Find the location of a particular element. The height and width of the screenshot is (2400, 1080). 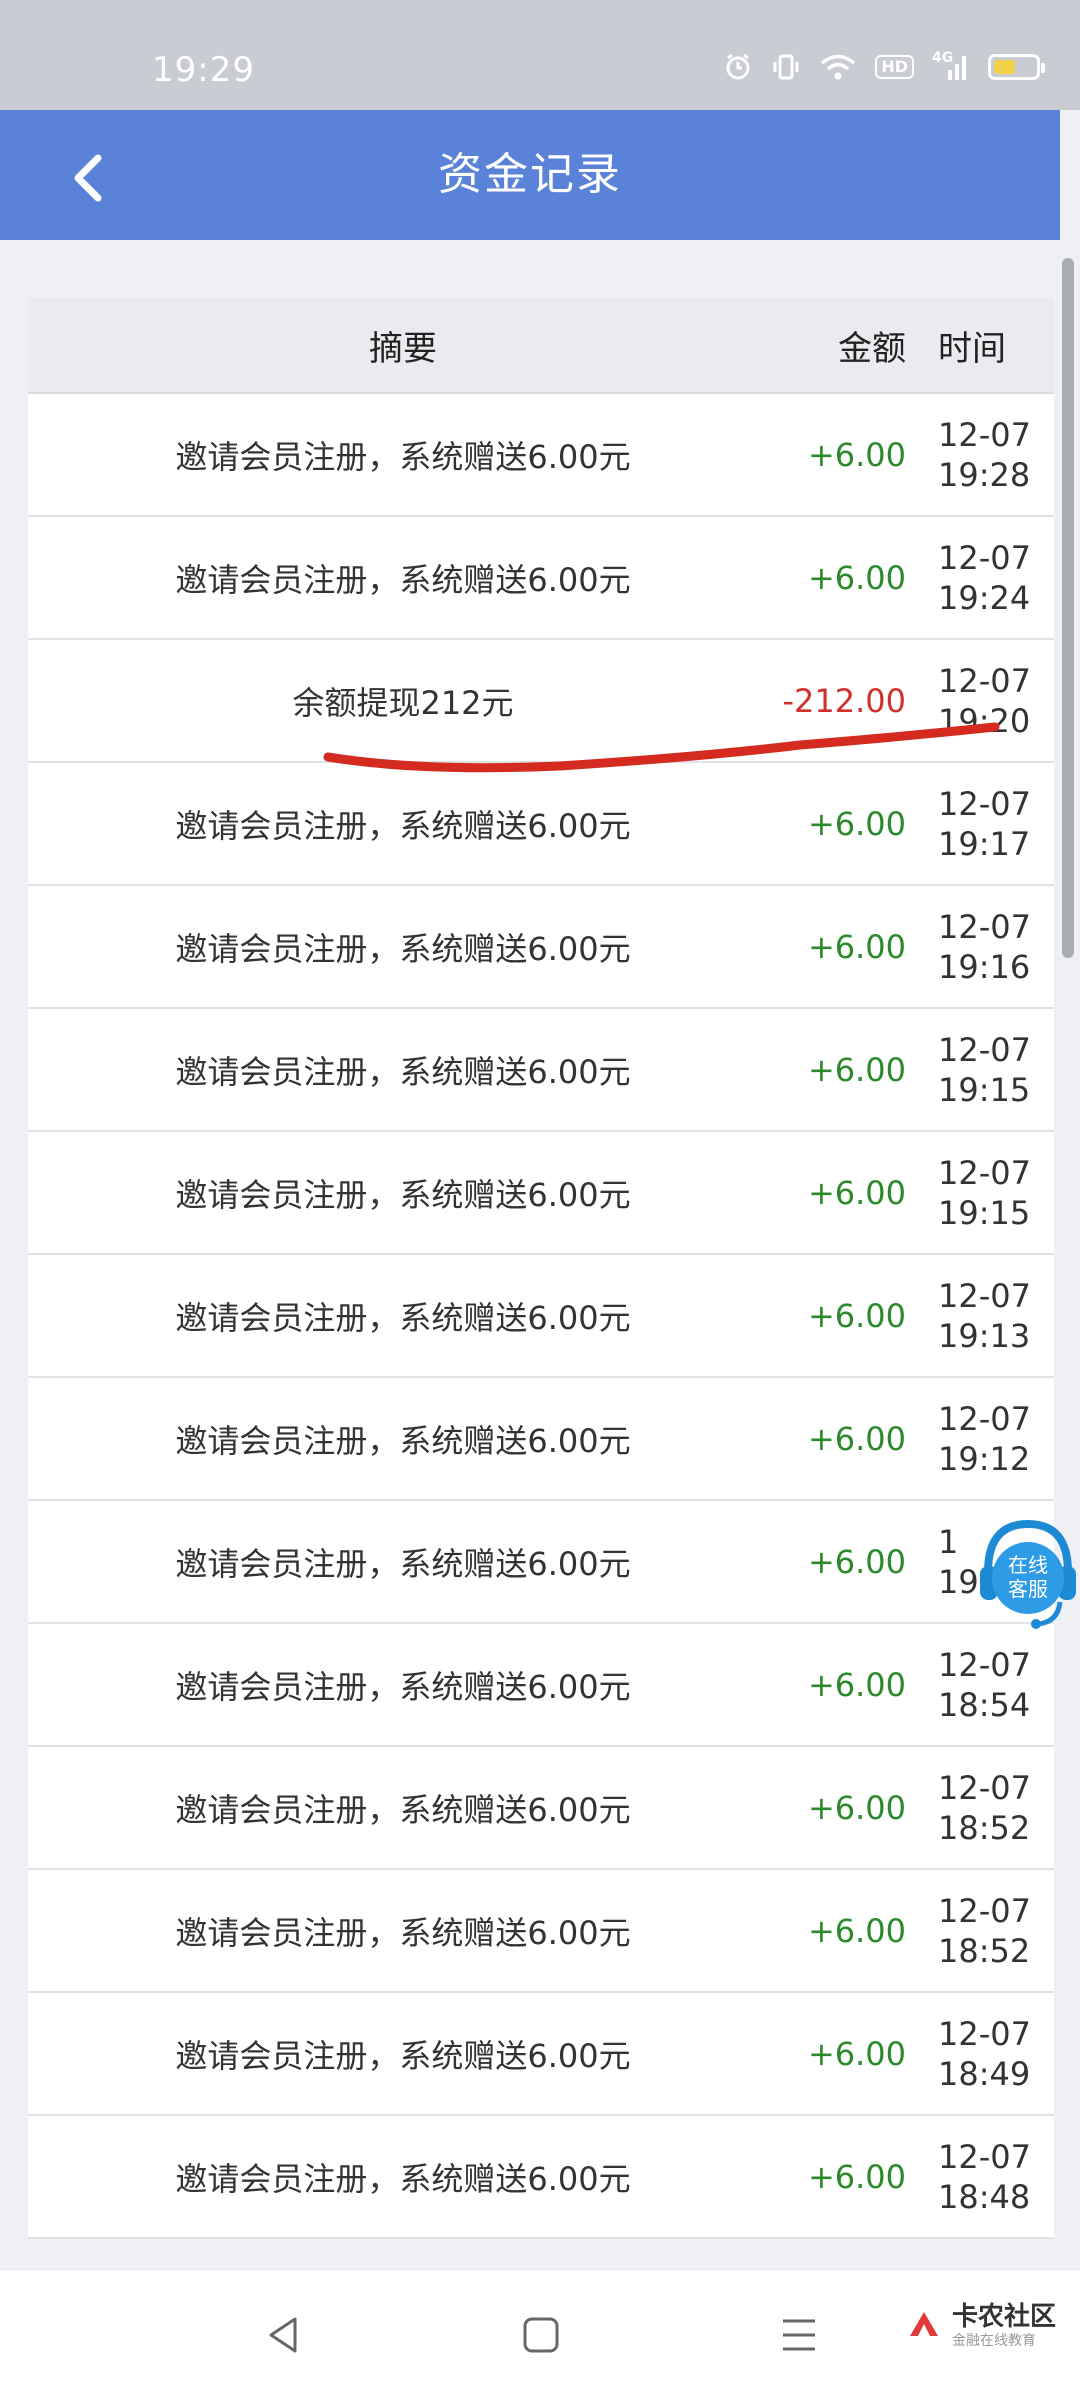

row-time: 12-07 19:28 is located at coordinates (990, 455).